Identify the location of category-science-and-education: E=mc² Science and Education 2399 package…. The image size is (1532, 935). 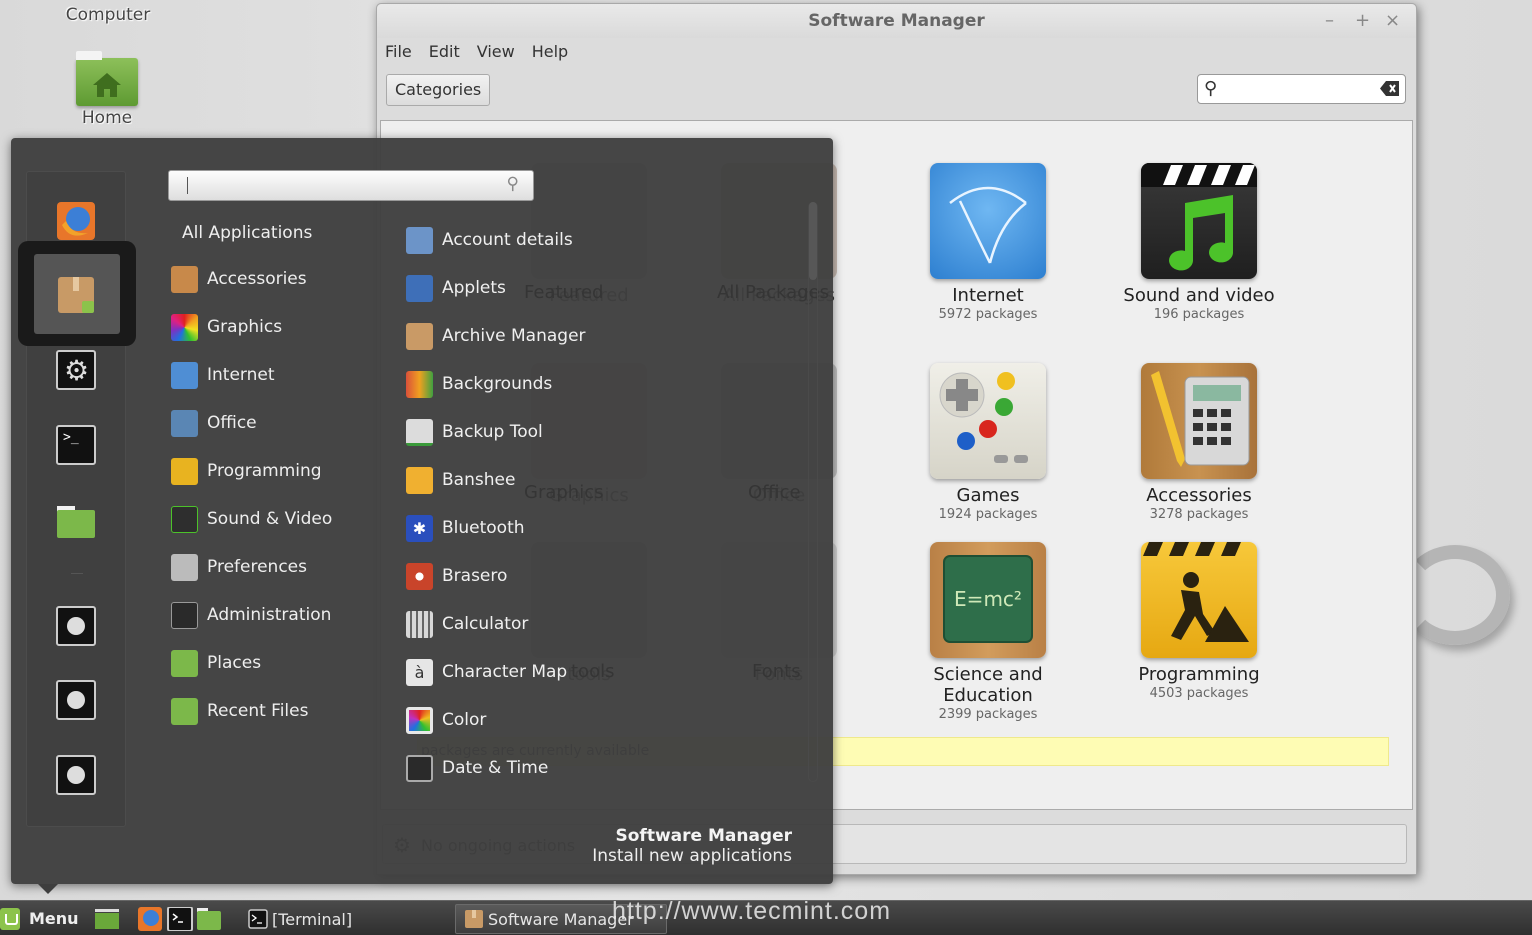
(988, 633).